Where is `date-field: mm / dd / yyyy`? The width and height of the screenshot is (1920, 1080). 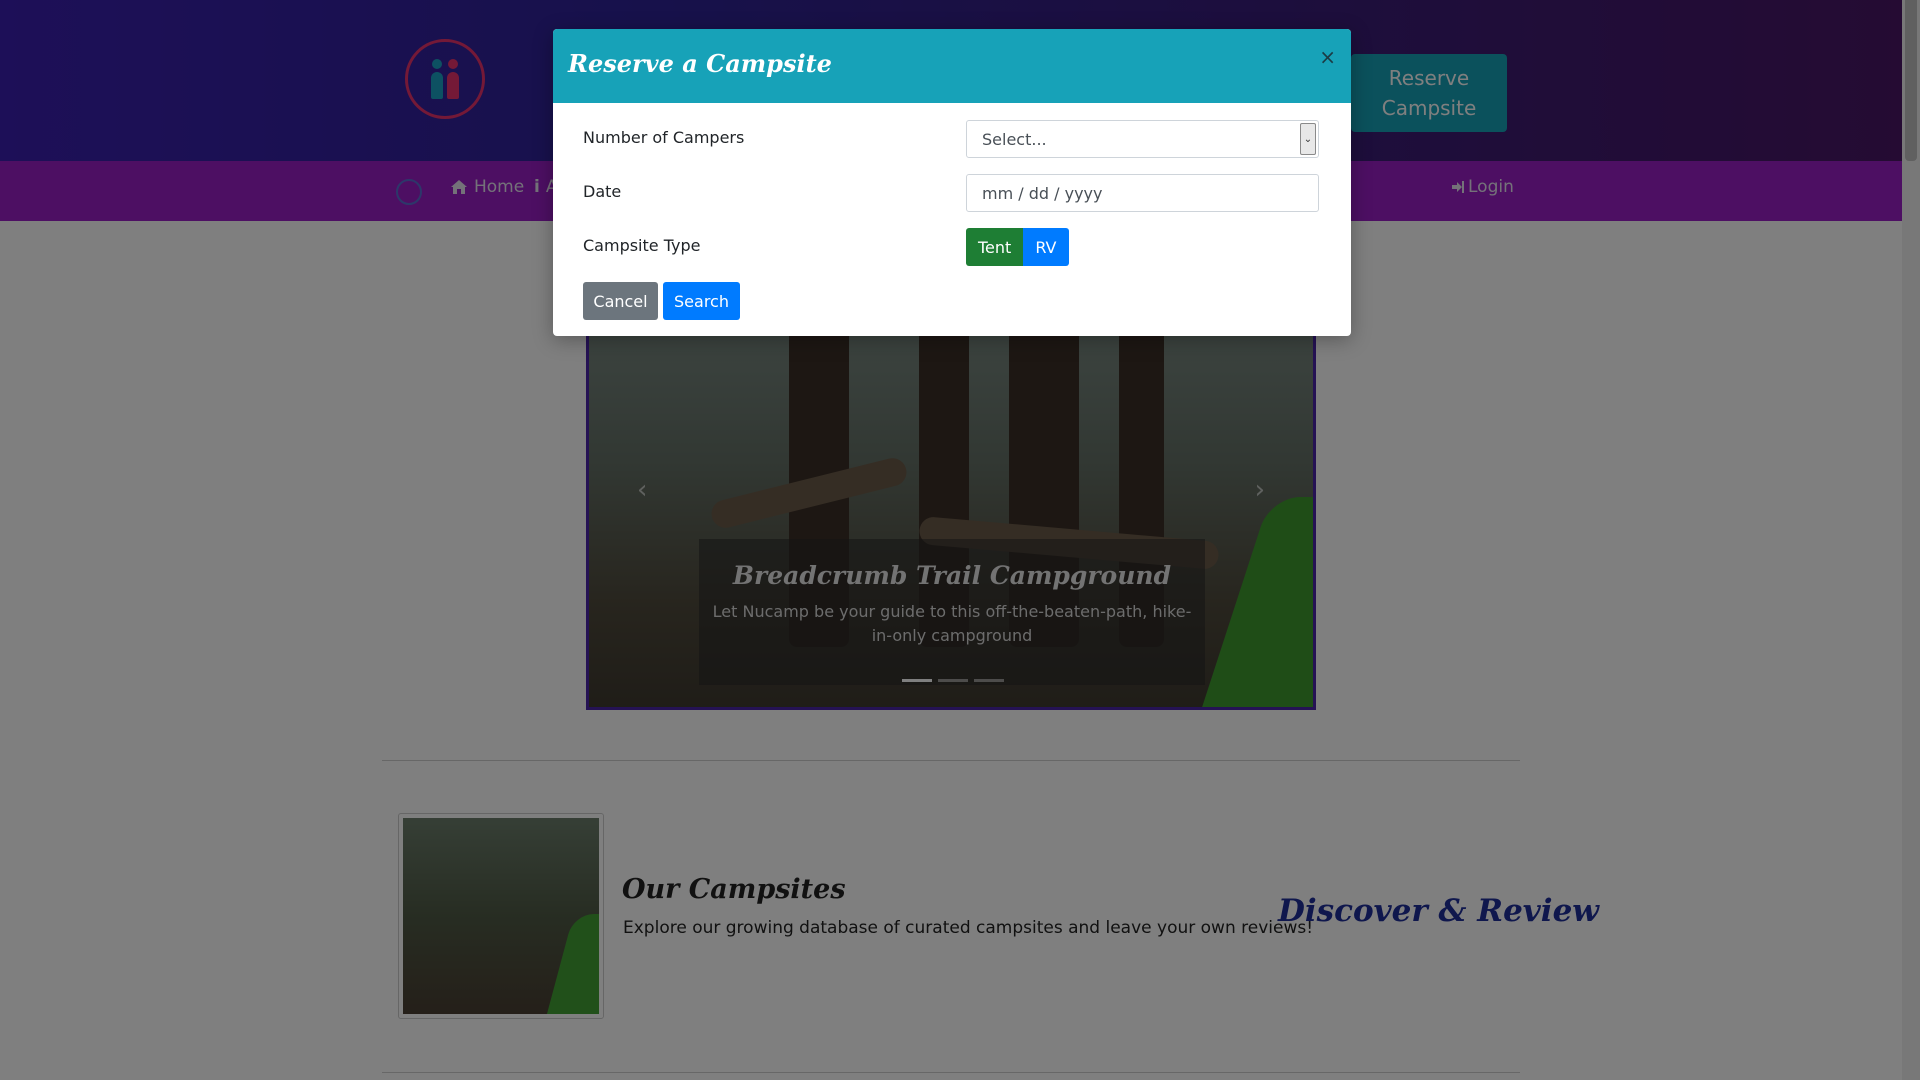 date-field: mm / dd / yyyy is located at coordinates (1142, 193).